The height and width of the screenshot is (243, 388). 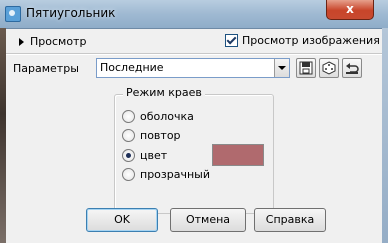 I want to click on window-title: Пятиугольник, so click(x=71, y=13).